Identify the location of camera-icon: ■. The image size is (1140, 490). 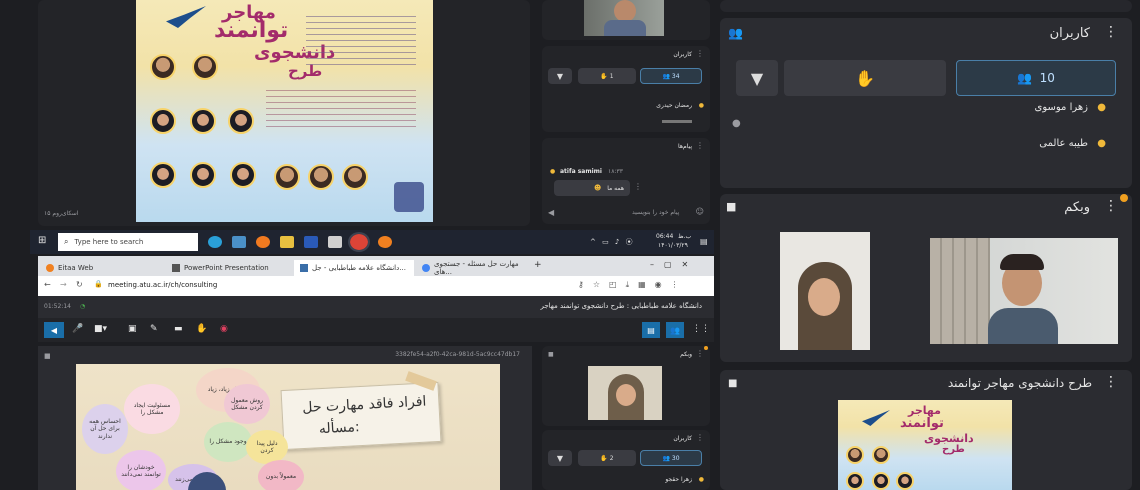
(731, 206).